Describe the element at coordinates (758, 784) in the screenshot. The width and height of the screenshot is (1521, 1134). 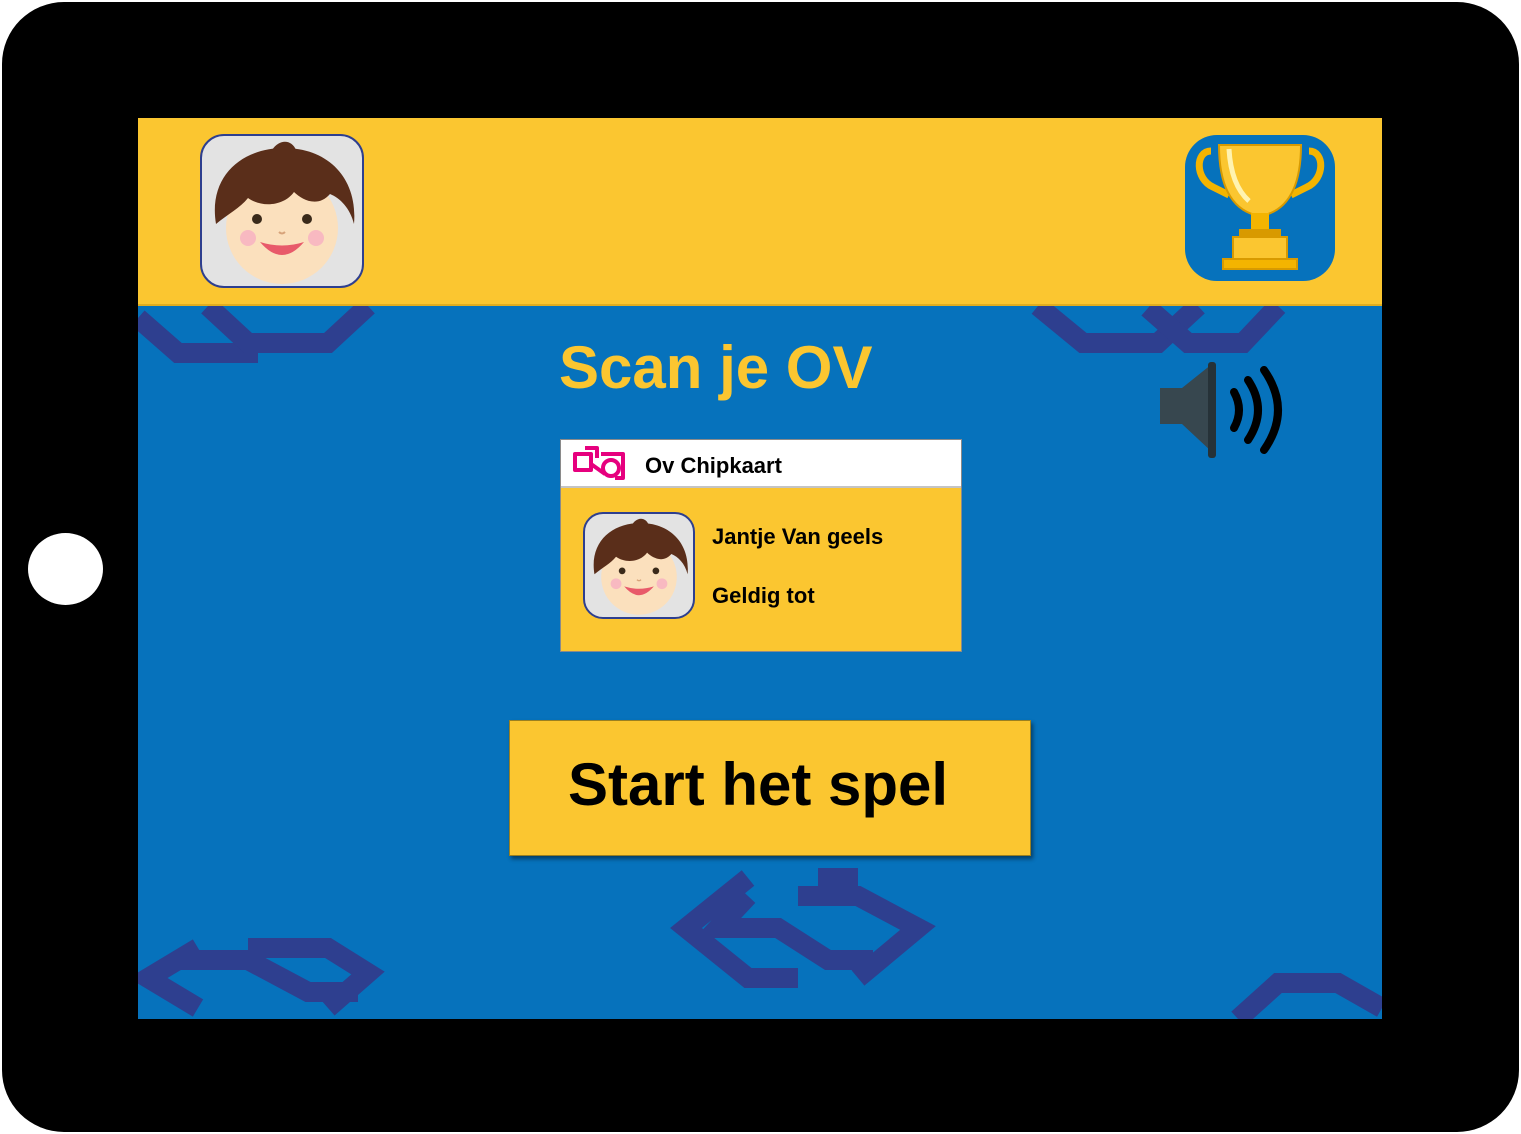
I see `start-game-label: Start het spel` at that location.